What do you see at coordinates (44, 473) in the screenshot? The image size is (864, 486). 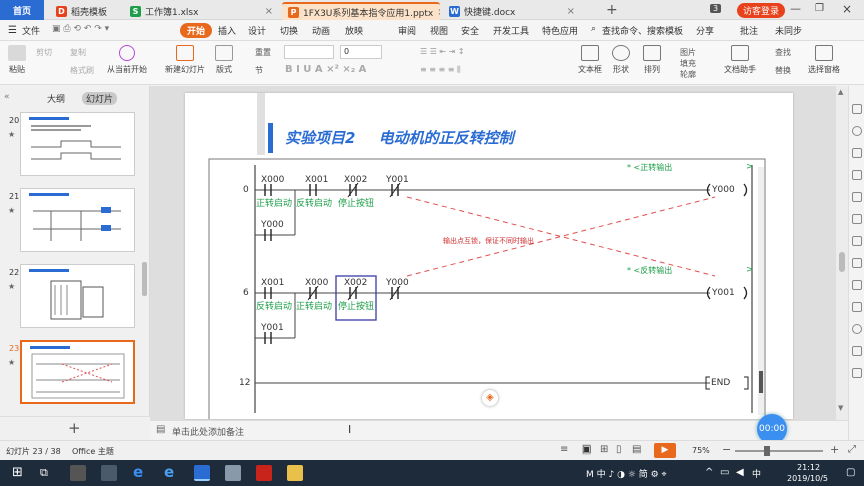 I see `task-view-icon: ⧉` at bounding box center [44, 473].